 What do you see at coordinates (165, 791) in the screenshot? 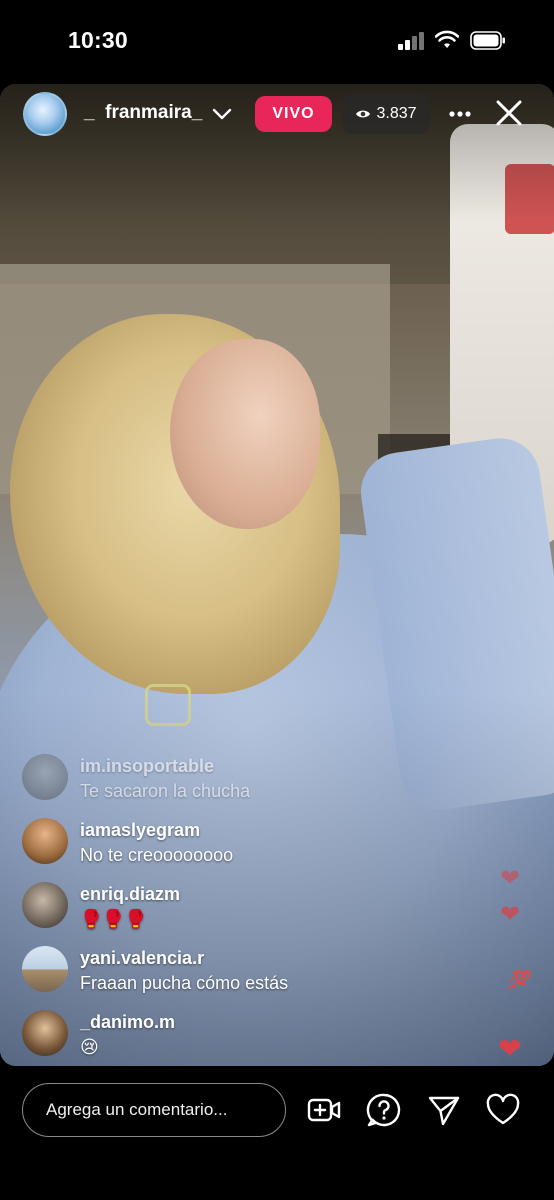
I see `comment-text: Te sacaron la chucha` at bounding box center [165, 791].